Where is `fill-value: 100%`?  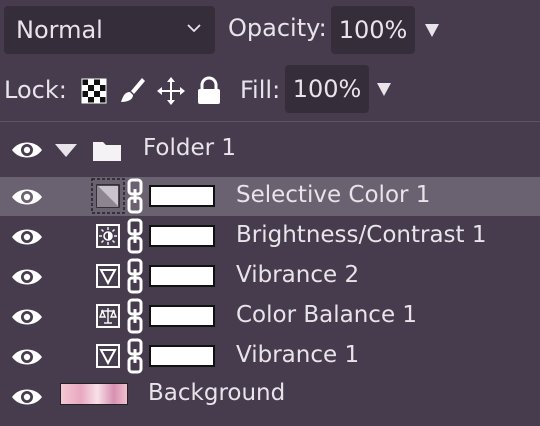 fill-value: 100% is located at coordinates (327, 89).